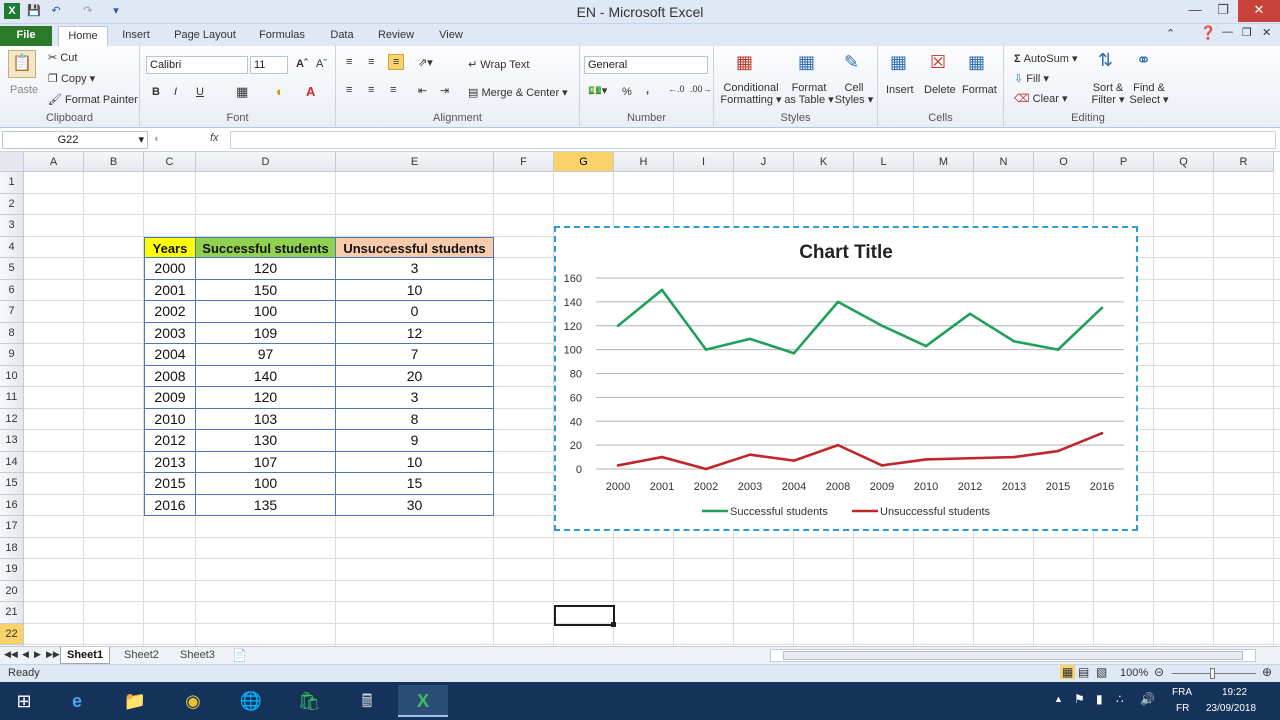 The height and width of the screenshot is (720, 1280). I want to click on table-cell: 9, so click(415, 441).